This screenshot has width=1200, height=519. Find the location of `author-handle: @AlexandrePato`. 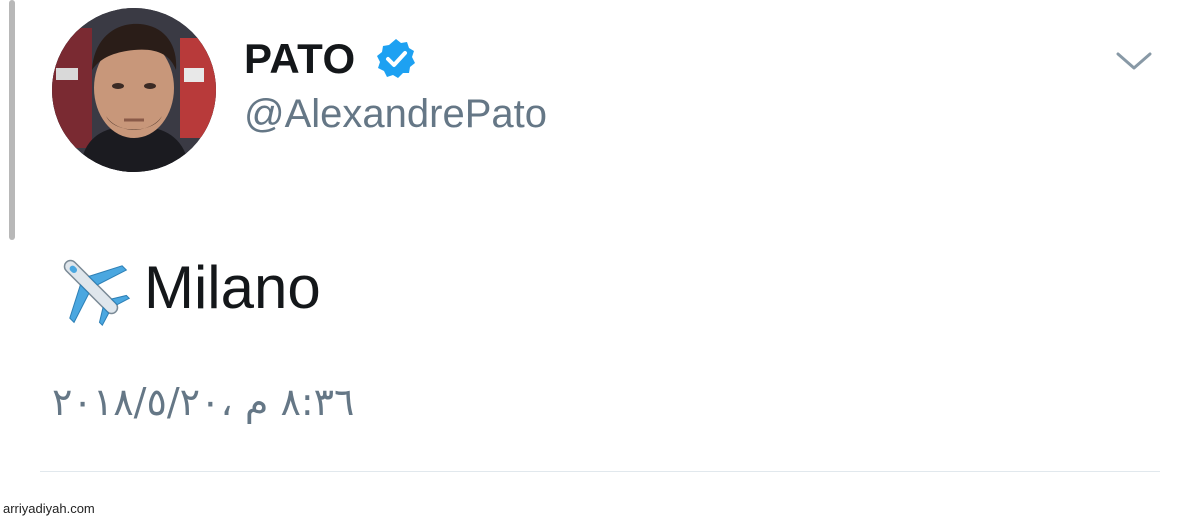

author-handle: @AlexandrePato is located at coordinates (395, 114).